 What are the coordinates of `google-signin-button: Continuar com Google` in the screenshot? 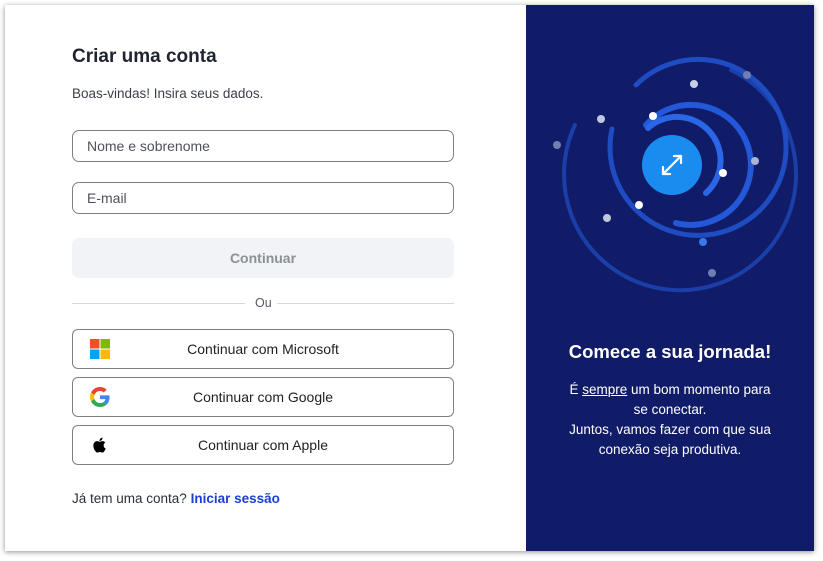 It's located at (263, 397).